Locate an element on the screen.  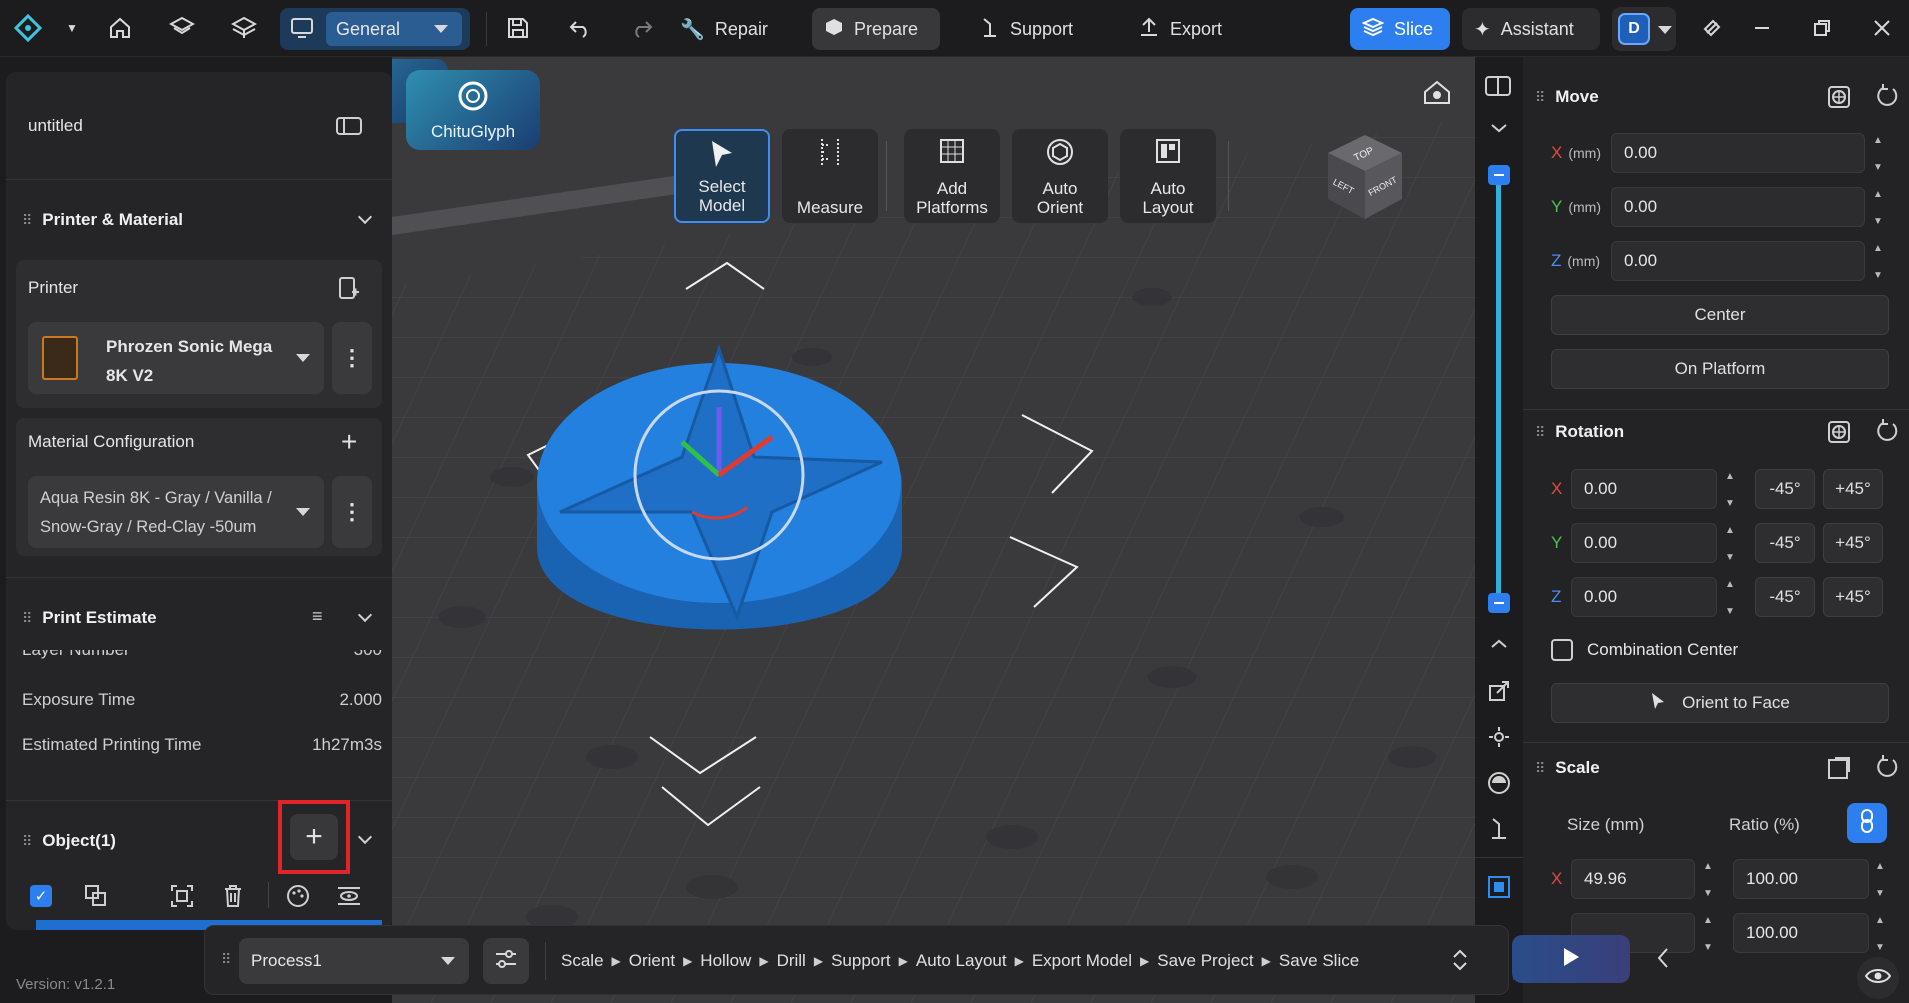
chevron-up-icon is located at coordinates (1499, 646).